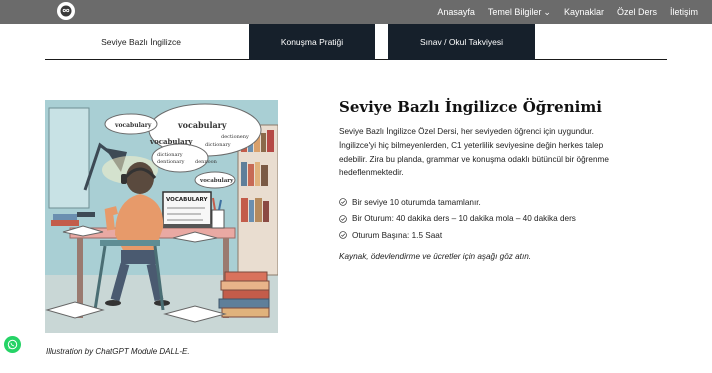 Image resolution: width=712 pixels, height=373 pixels. I want to click on tab-level-based: Seviye Bazlı İngilizce, so click(141, 42).